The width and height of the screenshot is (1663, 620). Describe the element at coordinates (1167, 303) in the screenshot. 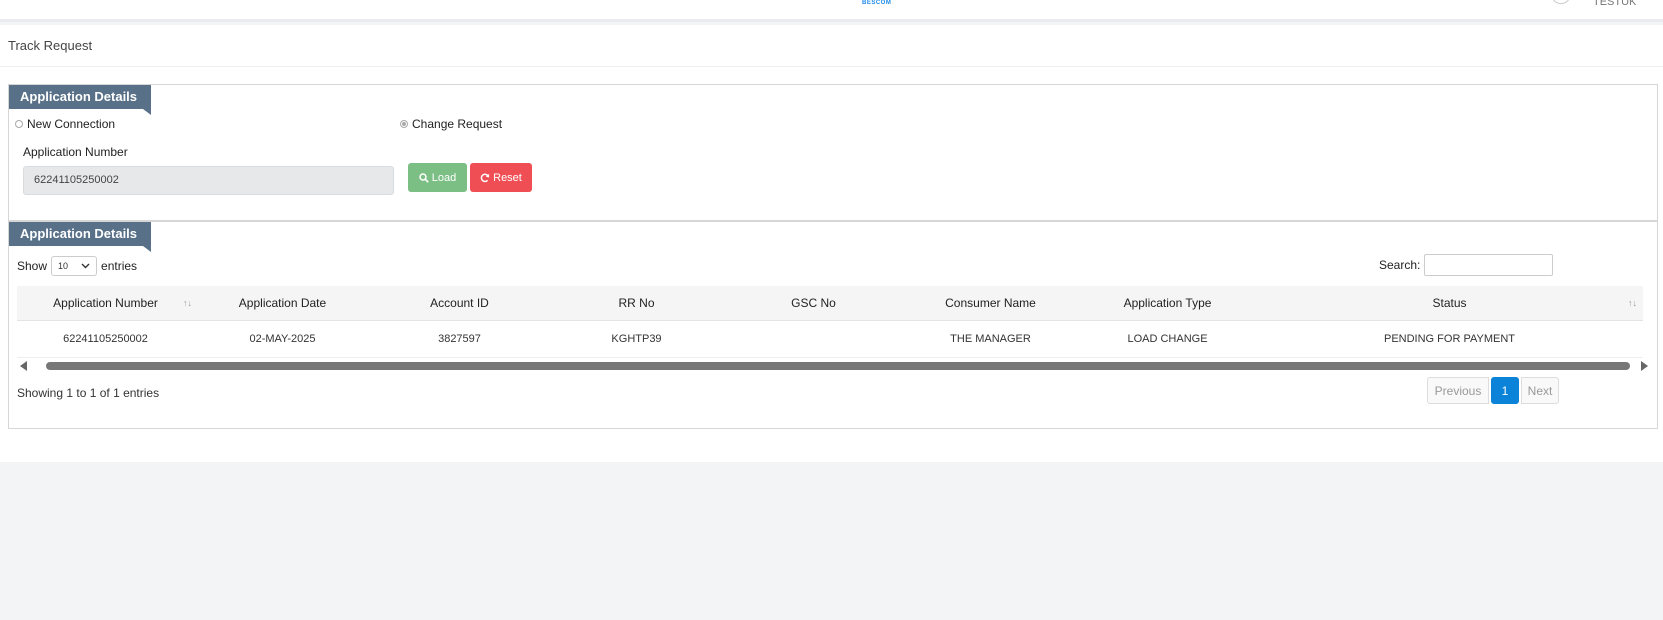

I see `column-header-application-type: Application Type` at that location.